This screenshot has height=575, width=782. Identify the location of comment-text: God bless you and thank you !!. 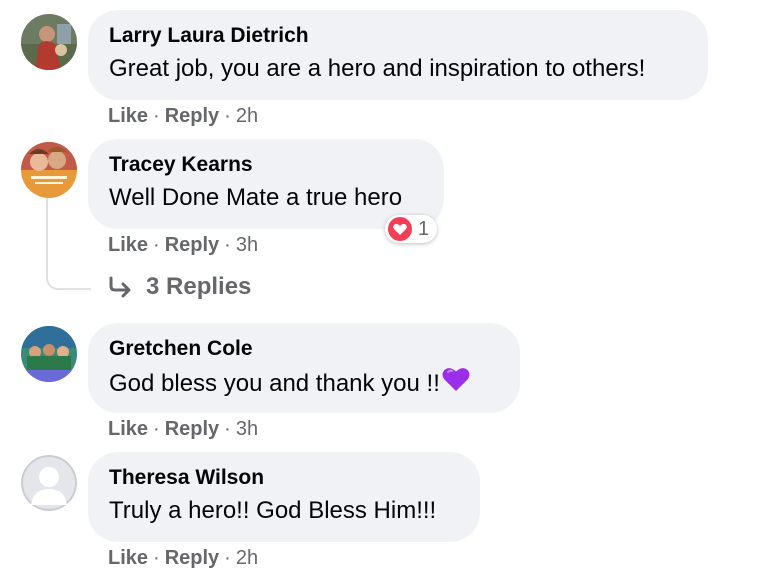
(304, 384).